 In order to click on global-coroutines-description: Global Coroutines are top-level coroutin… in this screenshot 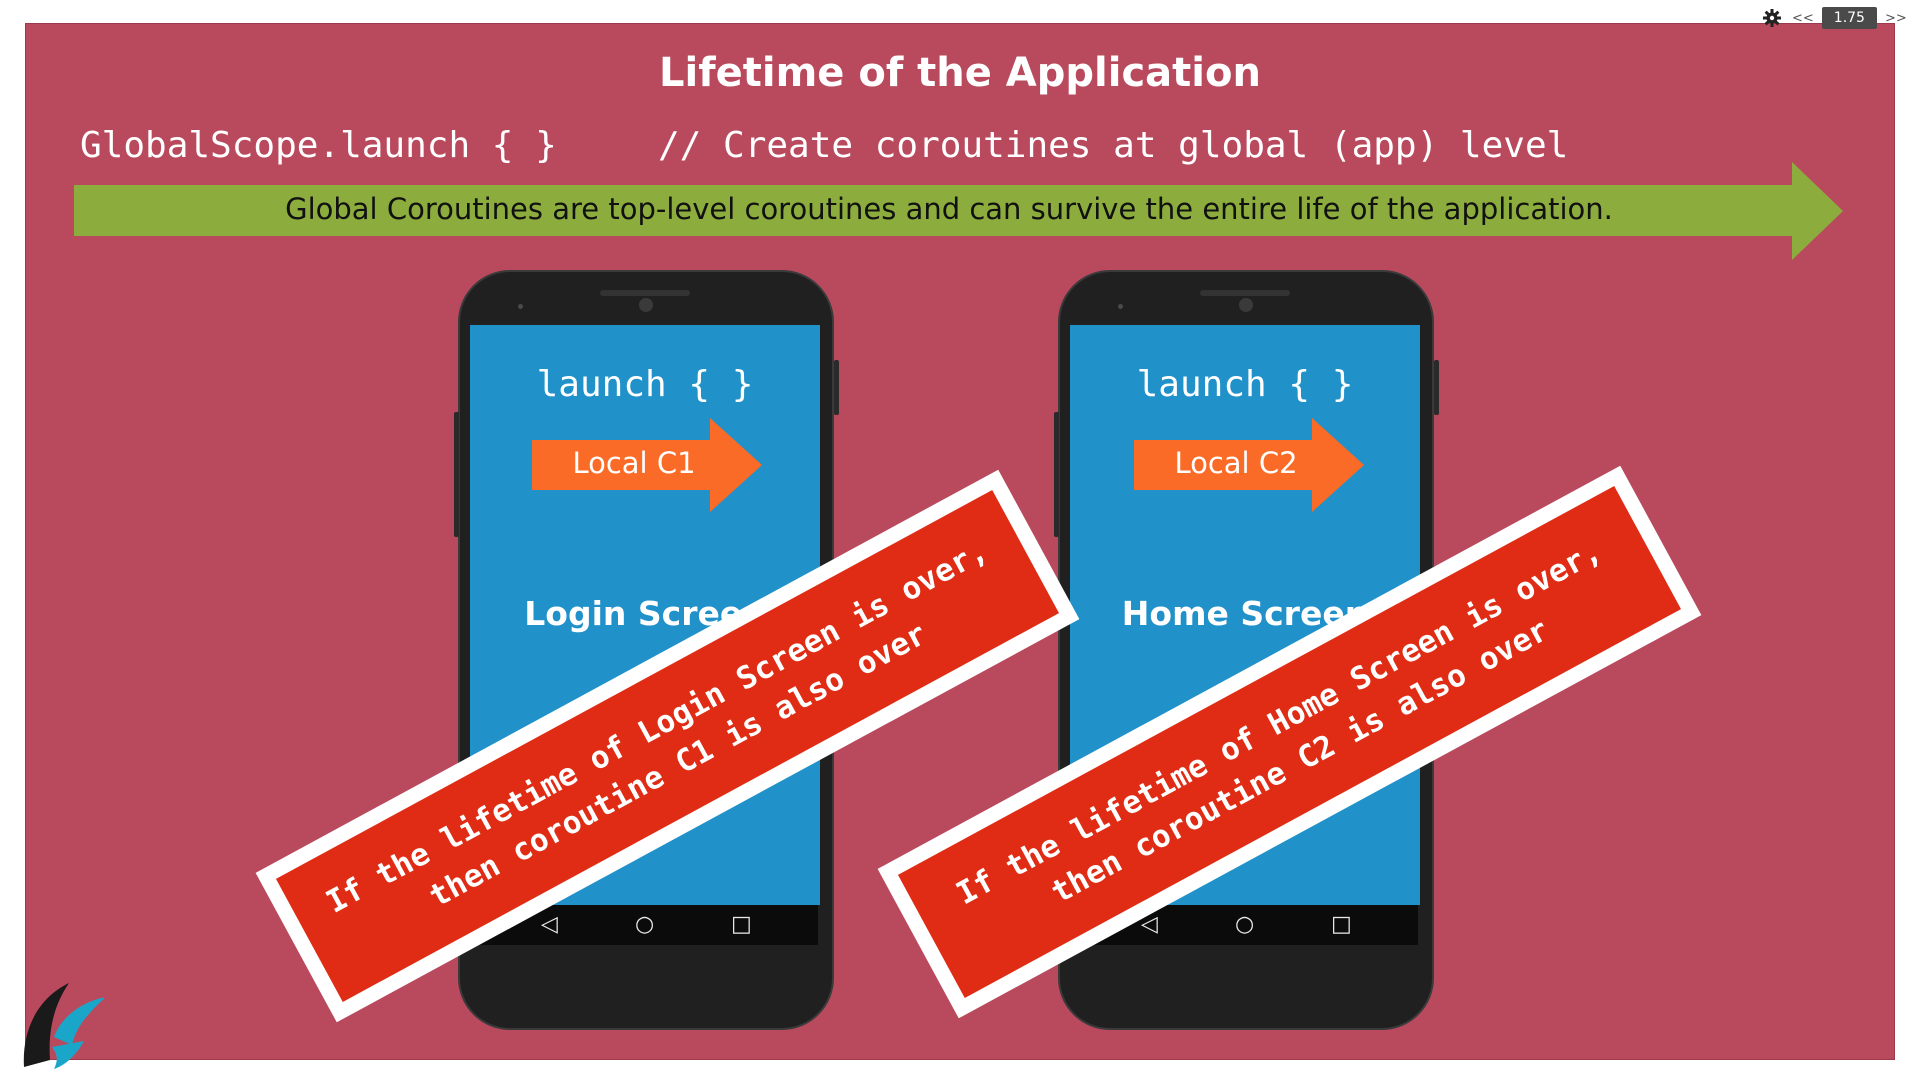, I will do `click(949, 209)`.